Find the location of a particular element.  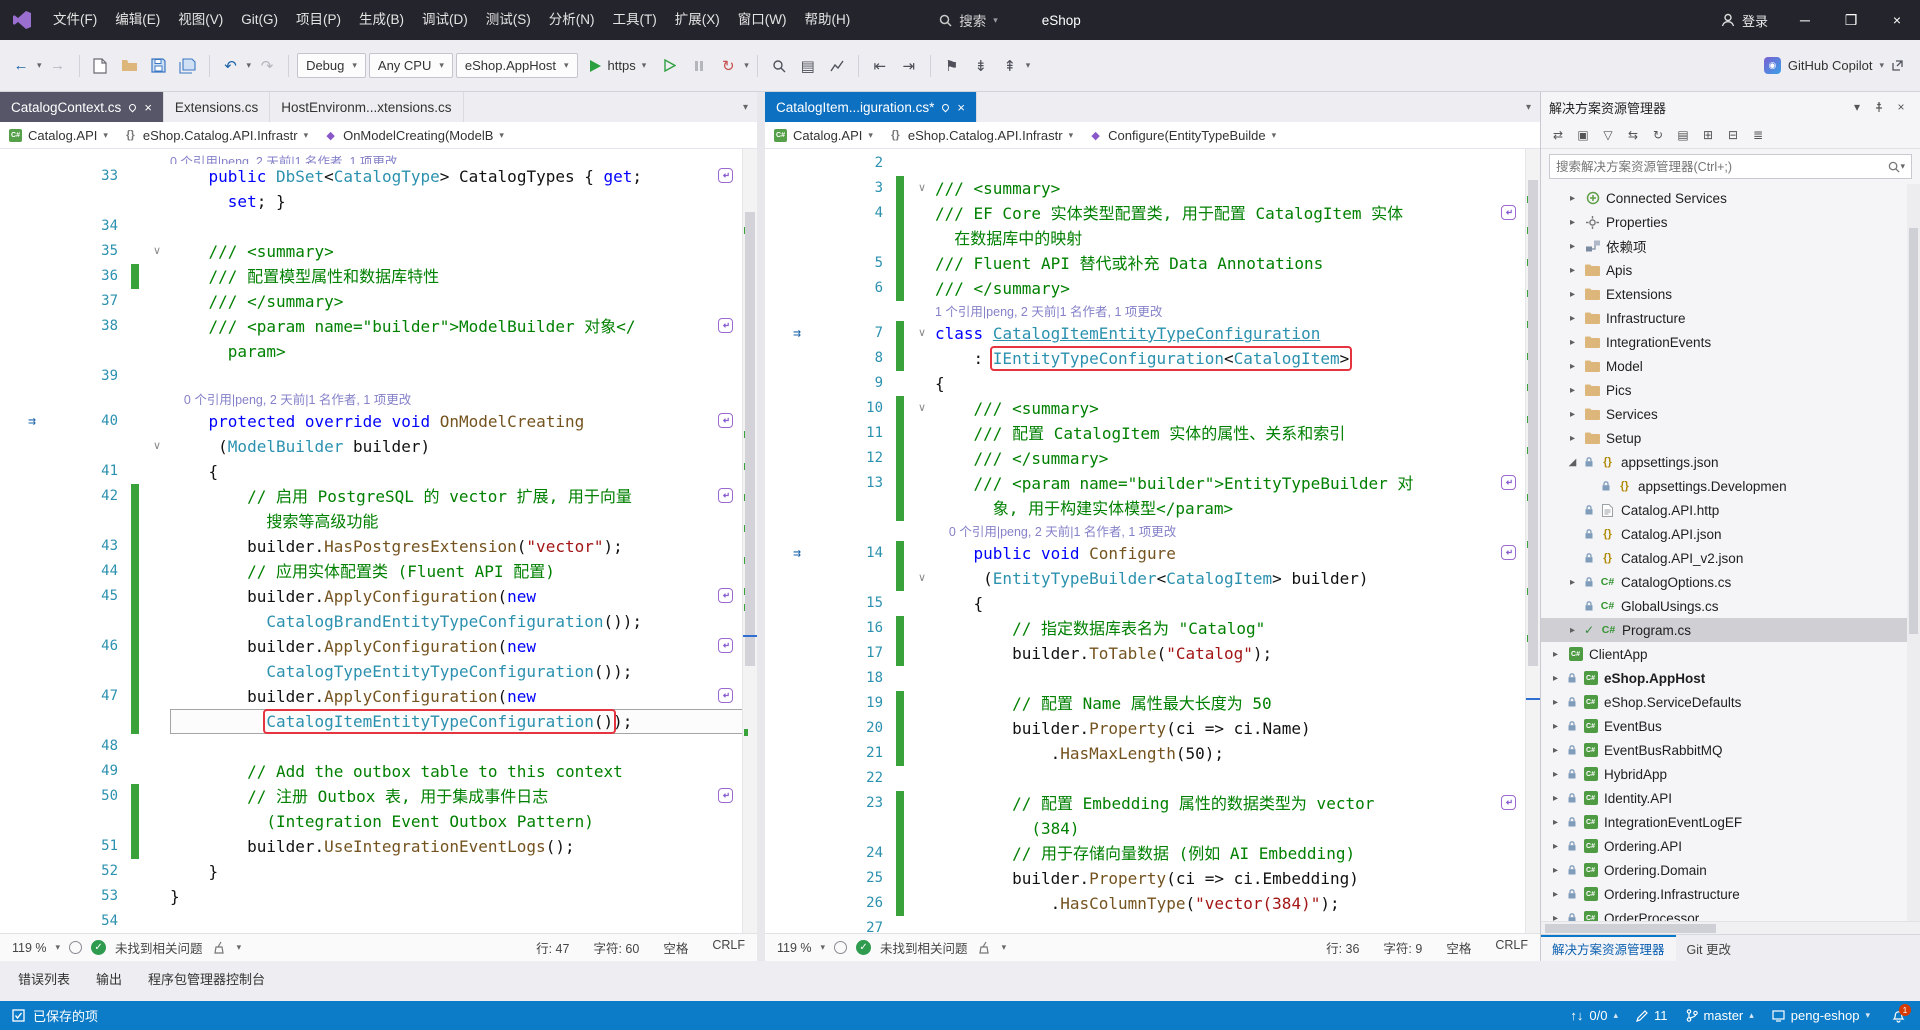

tree-item: ▸ 依赖项 is located at coordinates (1730, 246).